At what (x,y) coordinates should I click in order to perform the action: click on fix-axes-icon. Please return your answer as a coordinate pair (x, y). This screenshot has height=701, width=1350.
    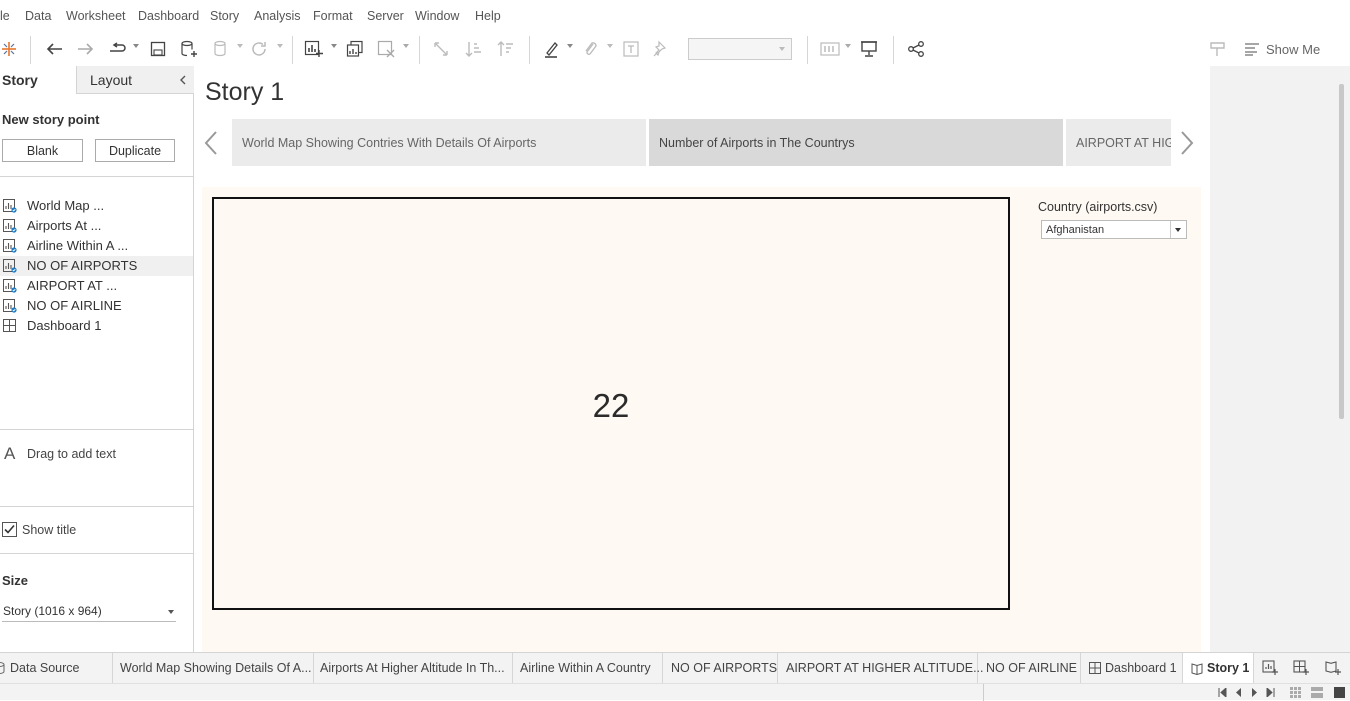
    Looking at the image, I should click on (661, 49).